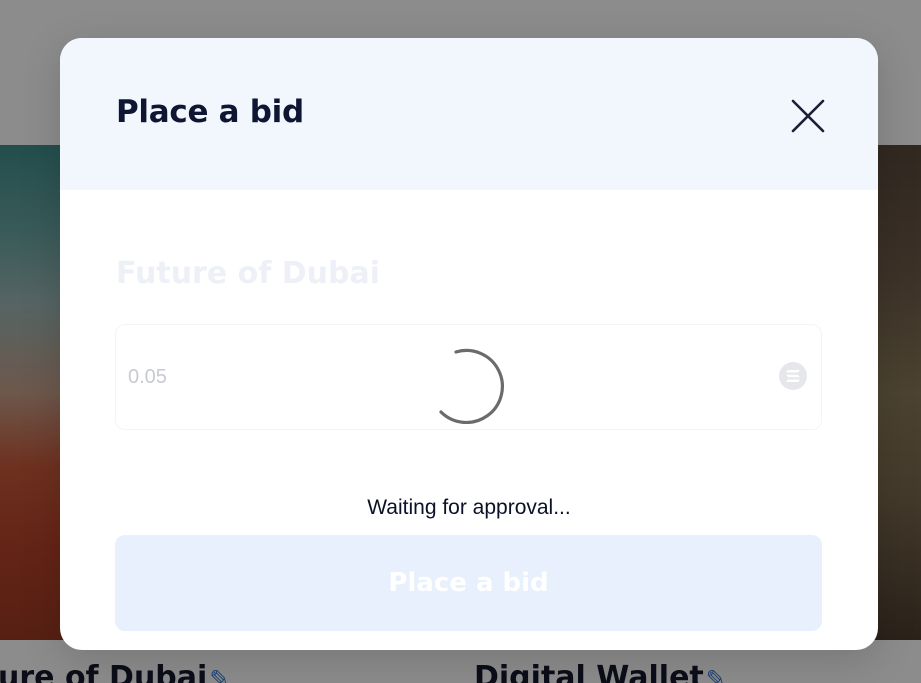 The image size is (921, 683). What do you see at coordinates (408, 377) in the screenshot?
I see `bid-amount-input` at bounding box center [408, 377].